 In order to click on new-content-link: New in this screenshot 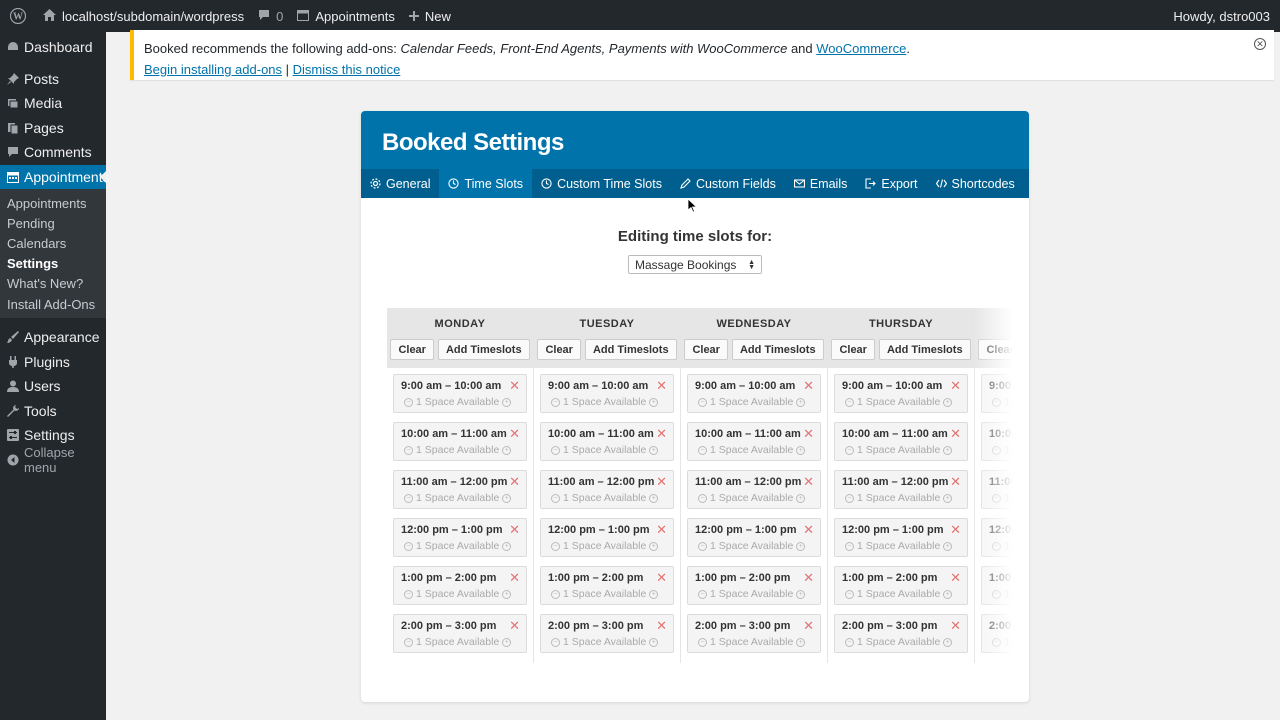, I will do `click(430, 16)`.